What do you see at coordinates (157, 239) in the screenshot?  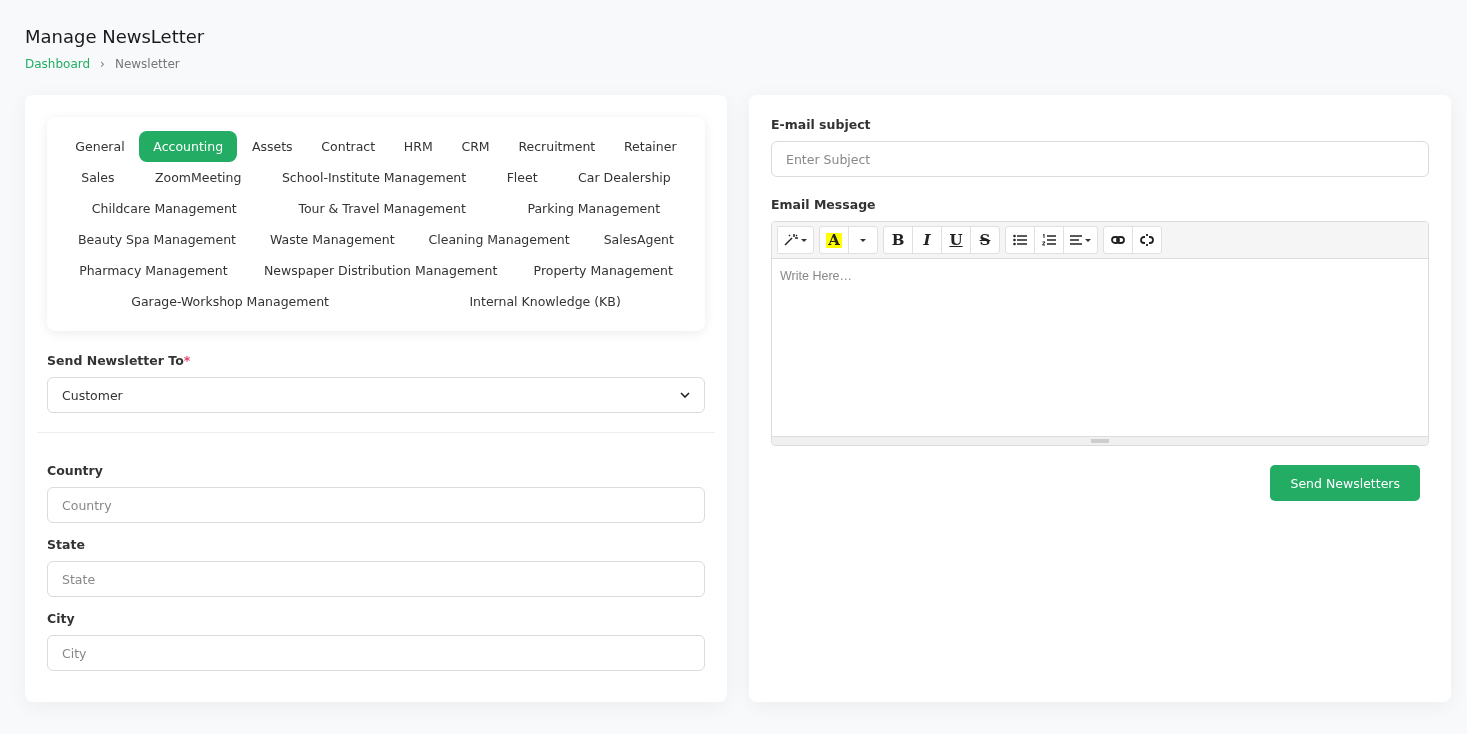 I see `module-tab: Beauty Spa Management` at bounding box center [157, 239].